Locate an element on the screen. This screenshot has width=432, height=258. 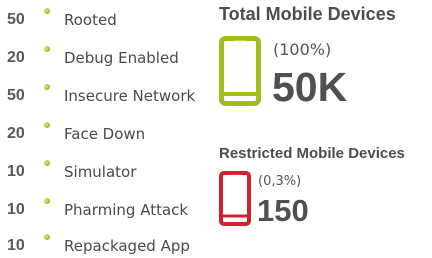
risk-label: Simulator is located at coordinates (100, 172).